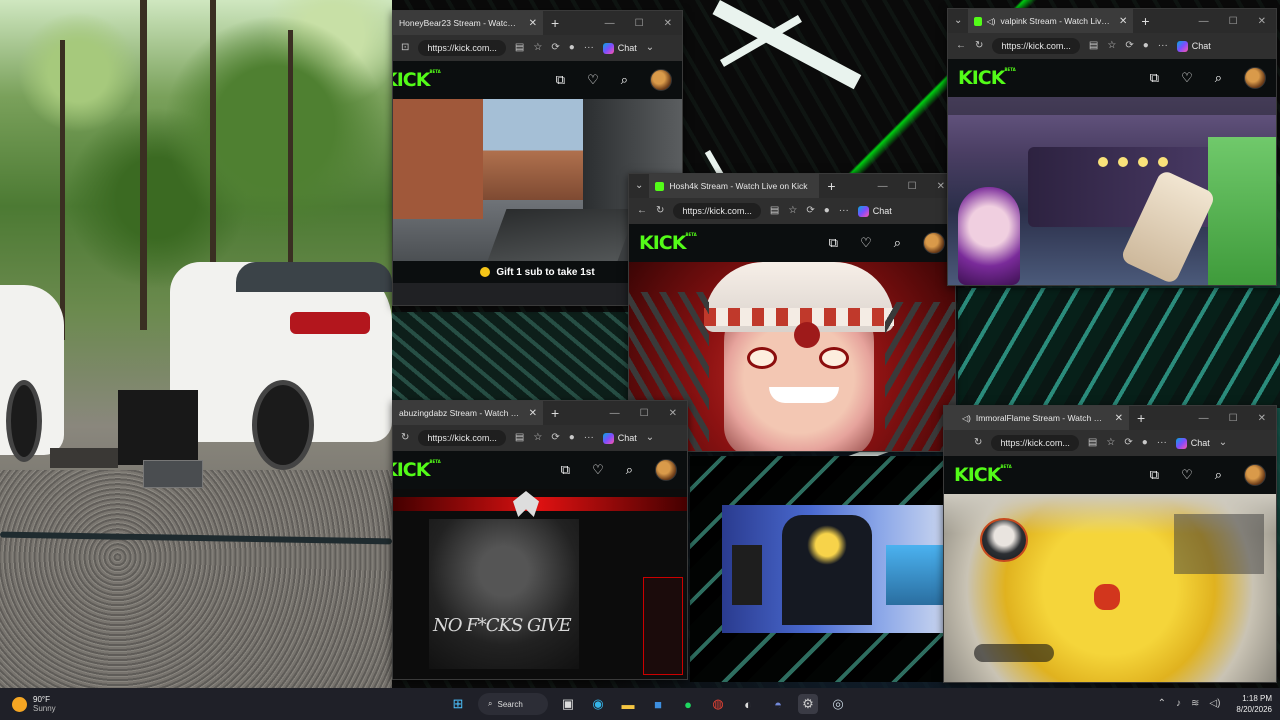  Describe the element at coordinates (688, 704) in the screenshot. I see `spotify-icon: ●` at that location.